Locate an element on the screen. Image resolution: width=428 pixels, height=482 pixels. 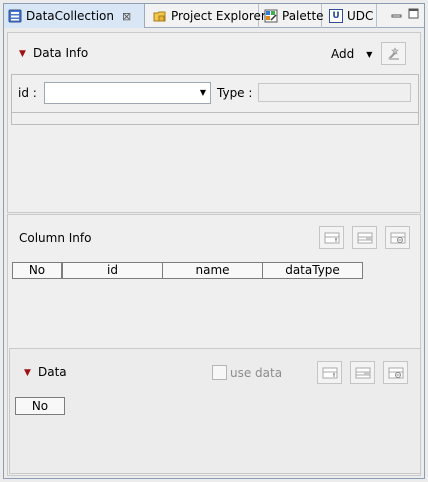
column-delete-row-button is located at coordinates (397, 237).